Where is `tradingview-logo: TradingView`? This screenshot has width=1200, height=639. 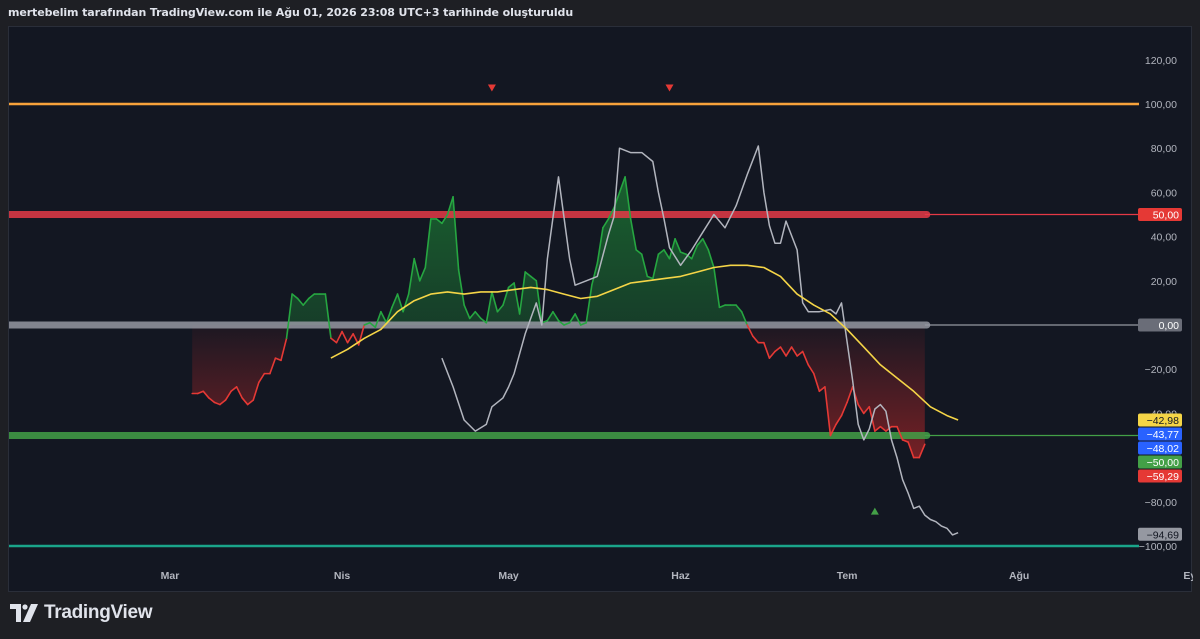
tradingview-logo: TradingView is located at coordinates (81, 613).